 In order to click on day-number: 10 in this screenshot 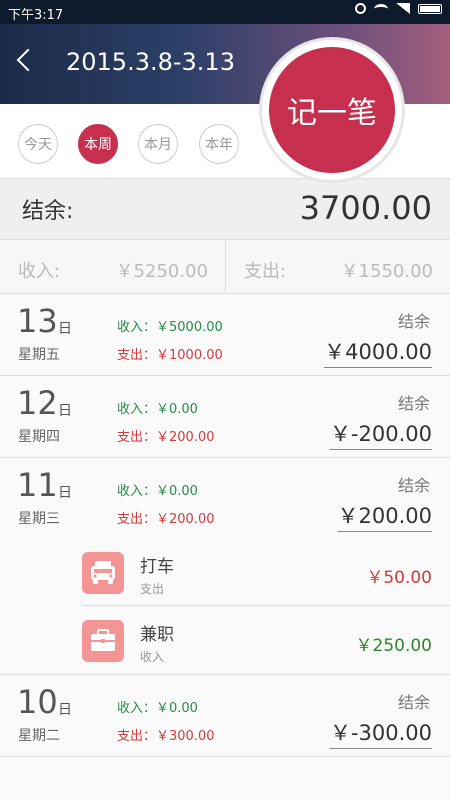, I will do `click(37, 702)`.